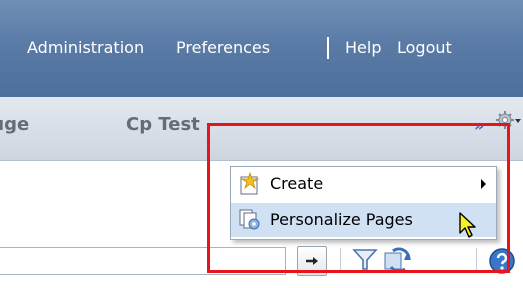  What do you see at coordinates (85, 47) in the screenshot?
I see `administration-link: Administration` at bounding box center [85, 47].